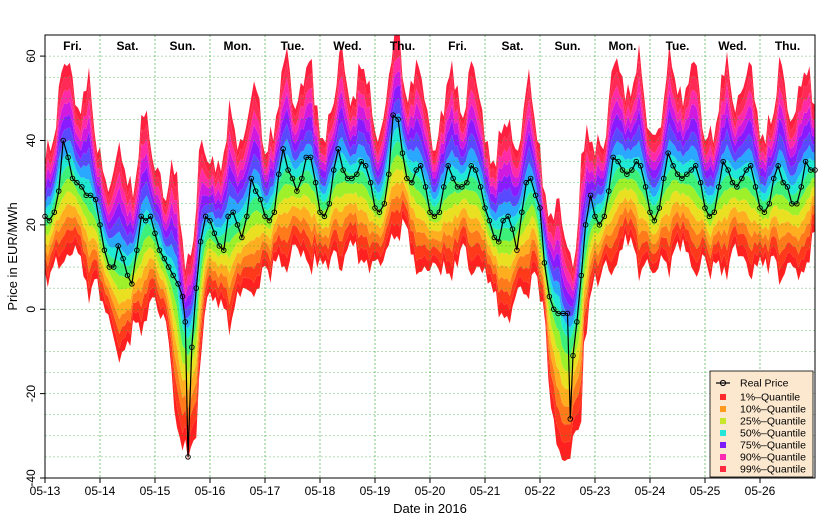 Image resolution: width=830 pixels, height=525 pixels. What do you see at coordinates (773, 434) in the screenshot?
I see `legend-quantile-label: 50%–Quantile` at bounding box center [773, 434].